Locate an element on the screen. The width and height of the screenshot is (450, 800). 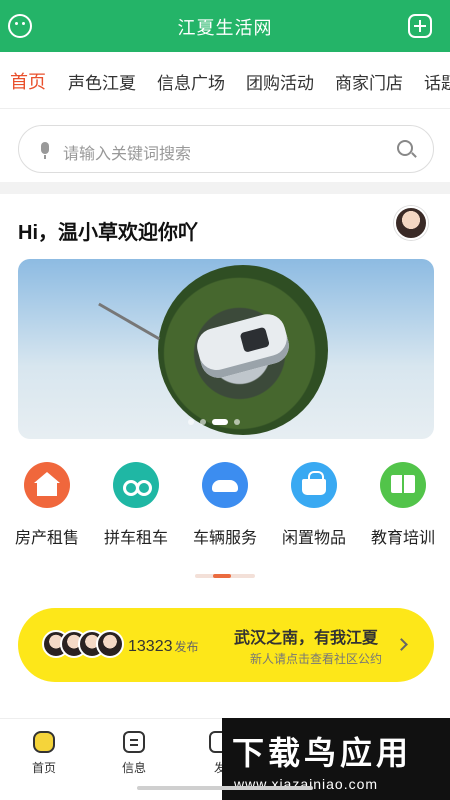
service-label: 房产租售 is located at coordinates (46, 538).